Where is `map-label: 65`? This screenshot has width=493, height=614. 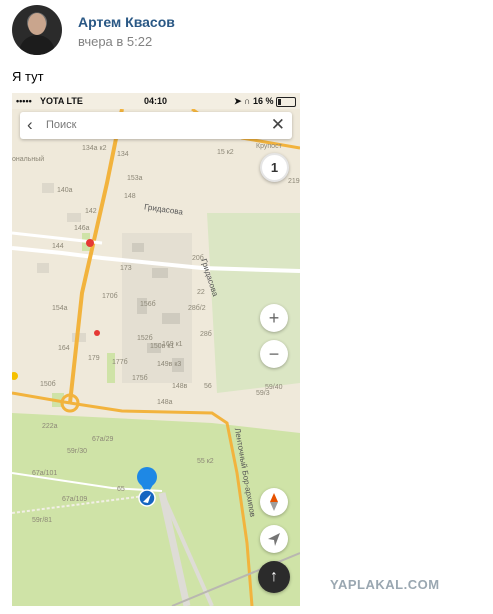 map-label: 65 is located at coordinates (121, 489).